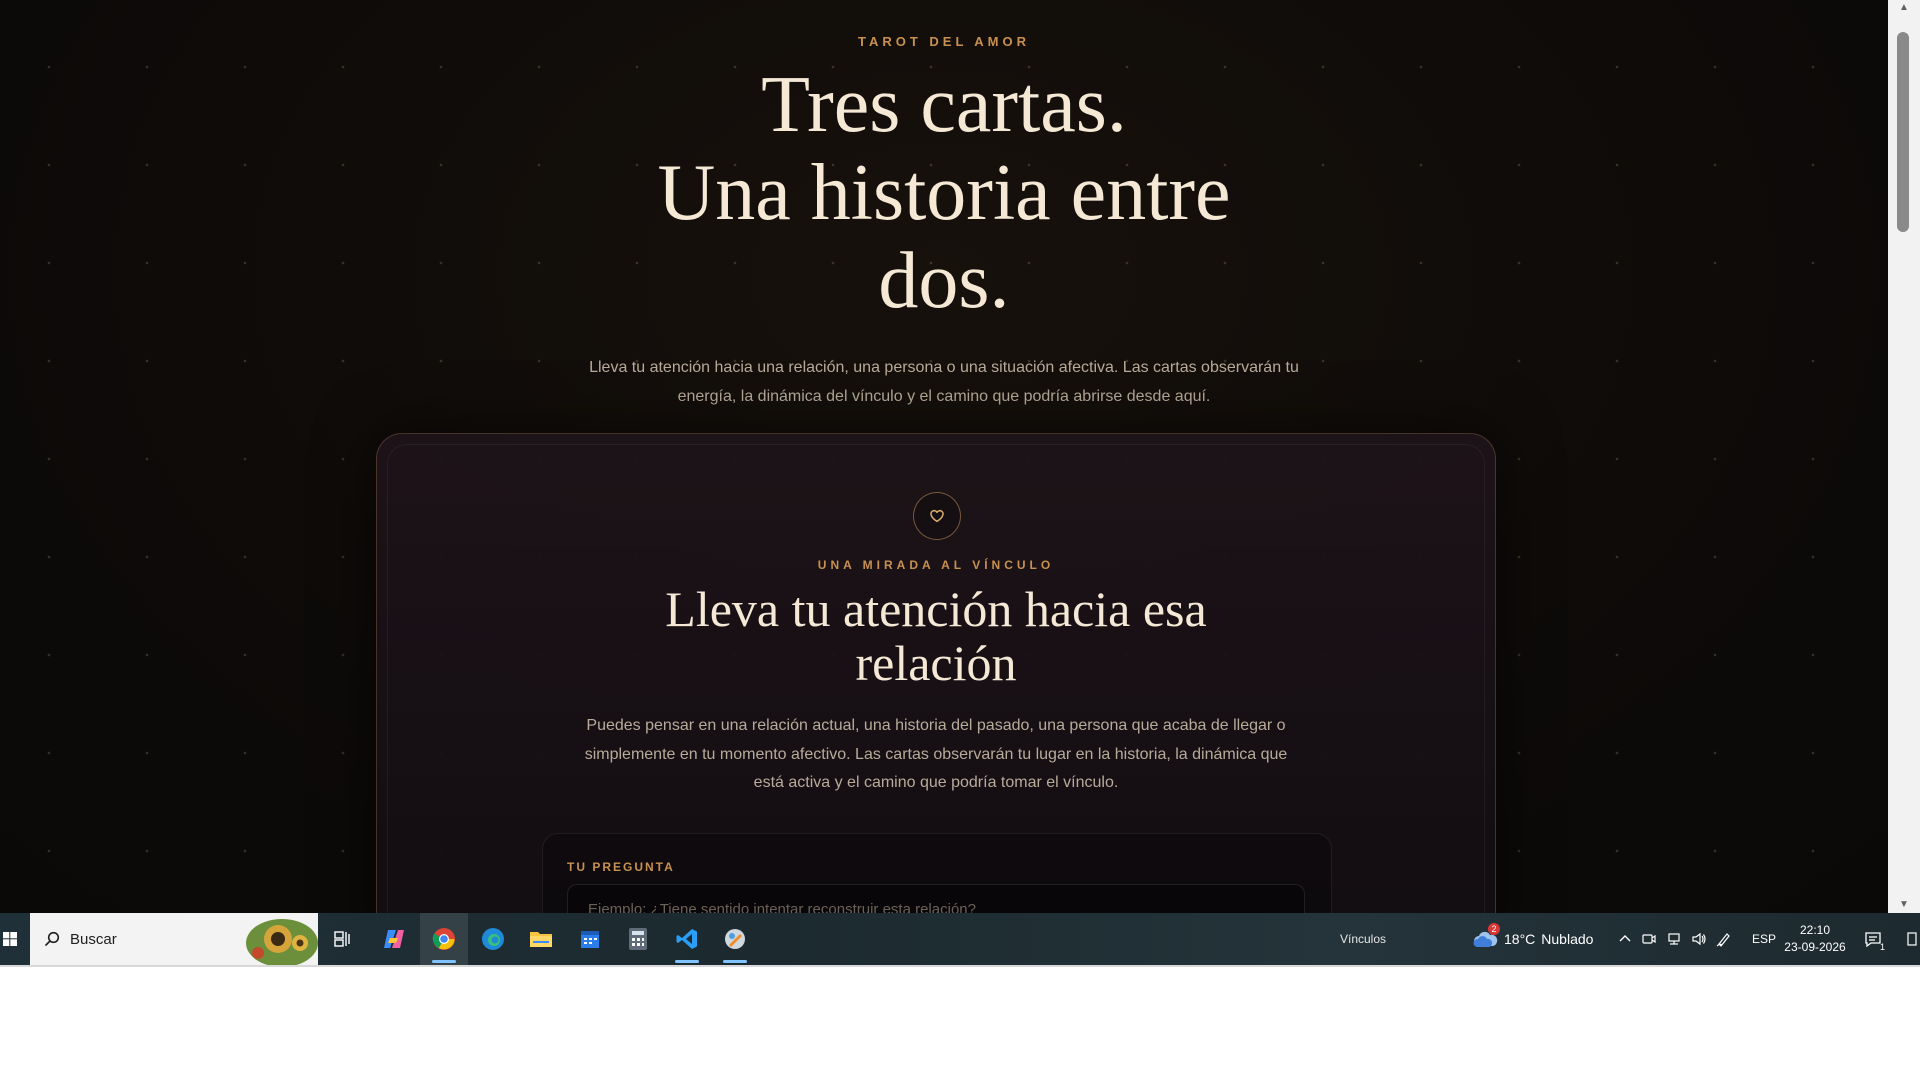  I want to click on pen-icon, so click(1724, 939).